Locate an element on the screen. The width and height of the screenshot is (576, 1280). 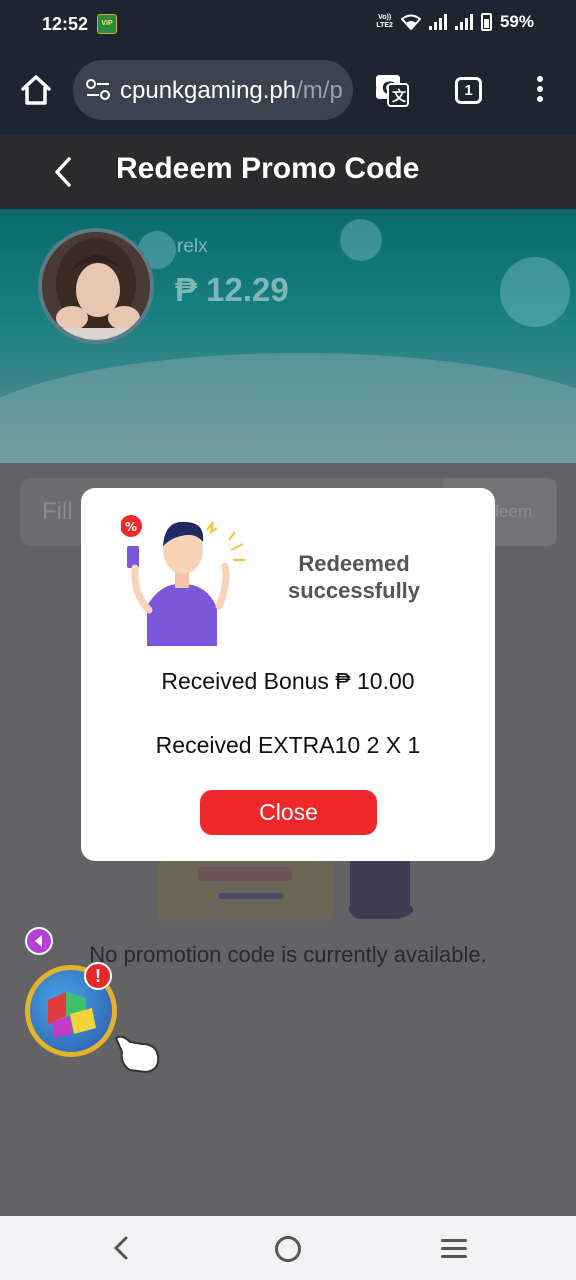
decor-wave is located at coordinates (288, 408).